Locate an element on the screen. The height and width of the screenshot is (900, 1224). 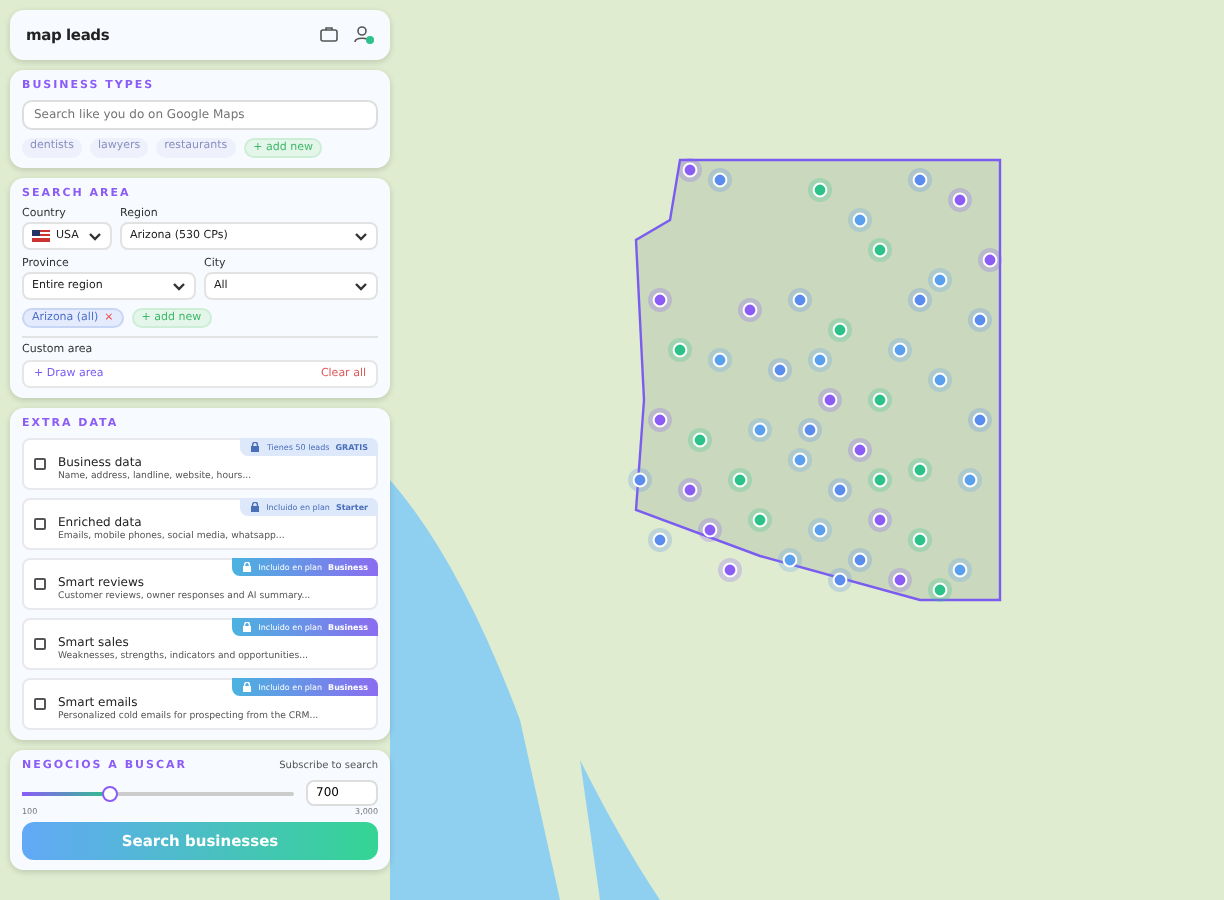
briefcase-icon is located at coordinates (329, 34).